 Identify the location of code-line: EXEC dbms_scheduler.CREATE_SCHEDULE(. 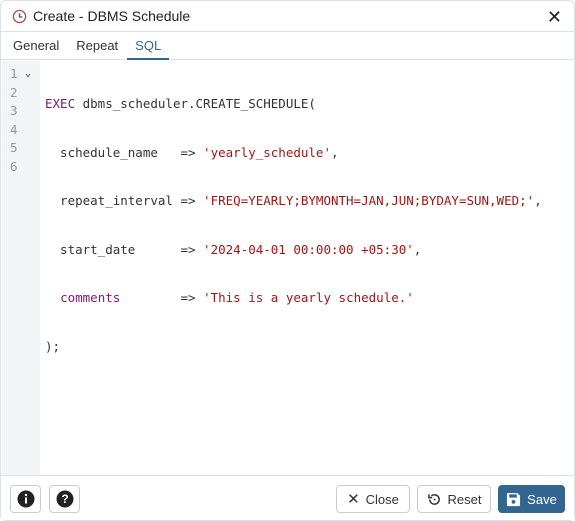
(180, 103).